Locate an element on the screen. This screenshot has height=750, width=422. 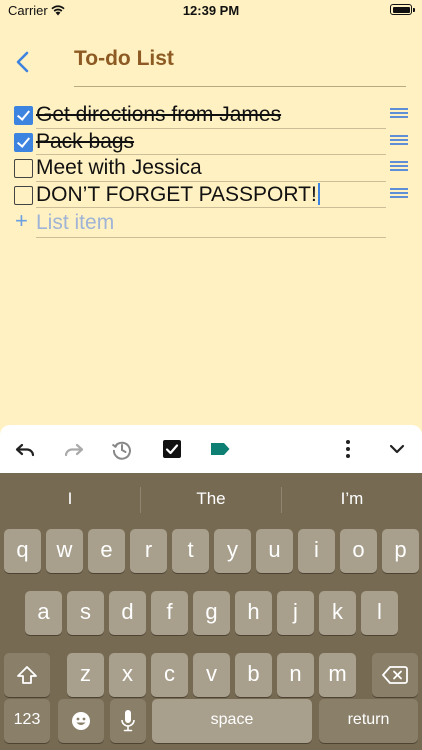
key-w: w is located at coordinates (64, 551).